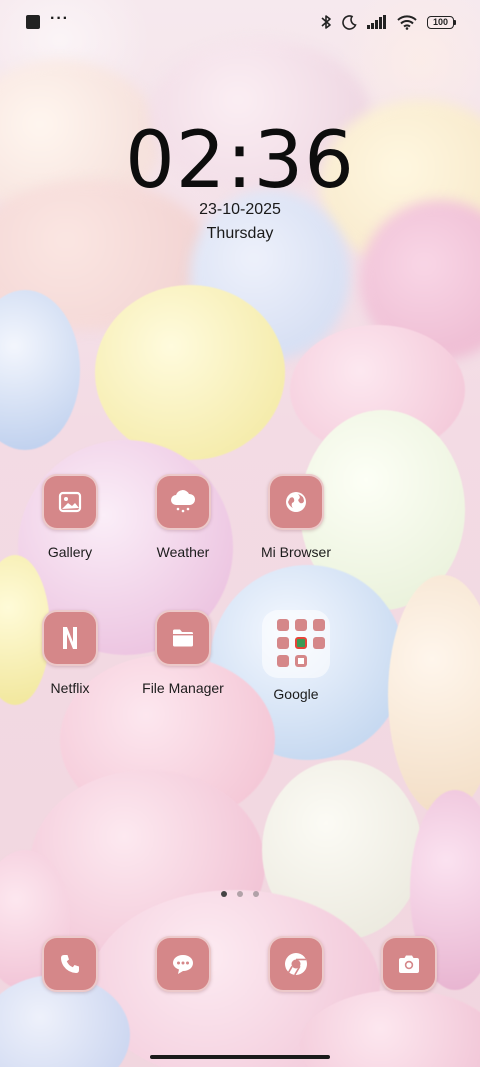 This screenshot has height=1067, width=480. Describe the element at coordinates (183, 688) in the screenshot. I see `app-label: File Manager` at that location.